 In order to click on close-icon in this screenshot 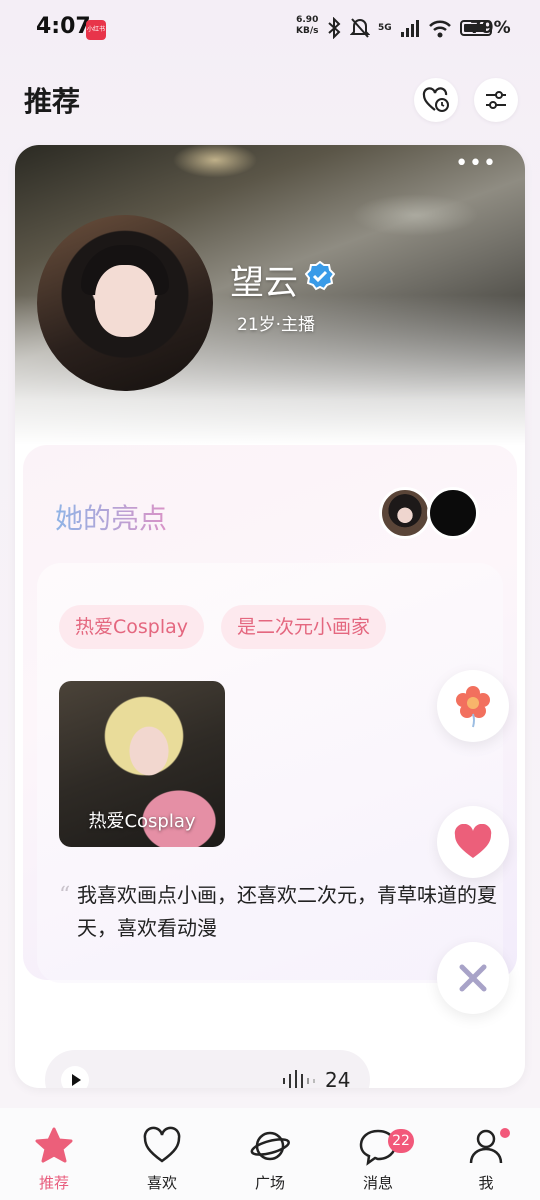, I will do `click(473, 978)`.